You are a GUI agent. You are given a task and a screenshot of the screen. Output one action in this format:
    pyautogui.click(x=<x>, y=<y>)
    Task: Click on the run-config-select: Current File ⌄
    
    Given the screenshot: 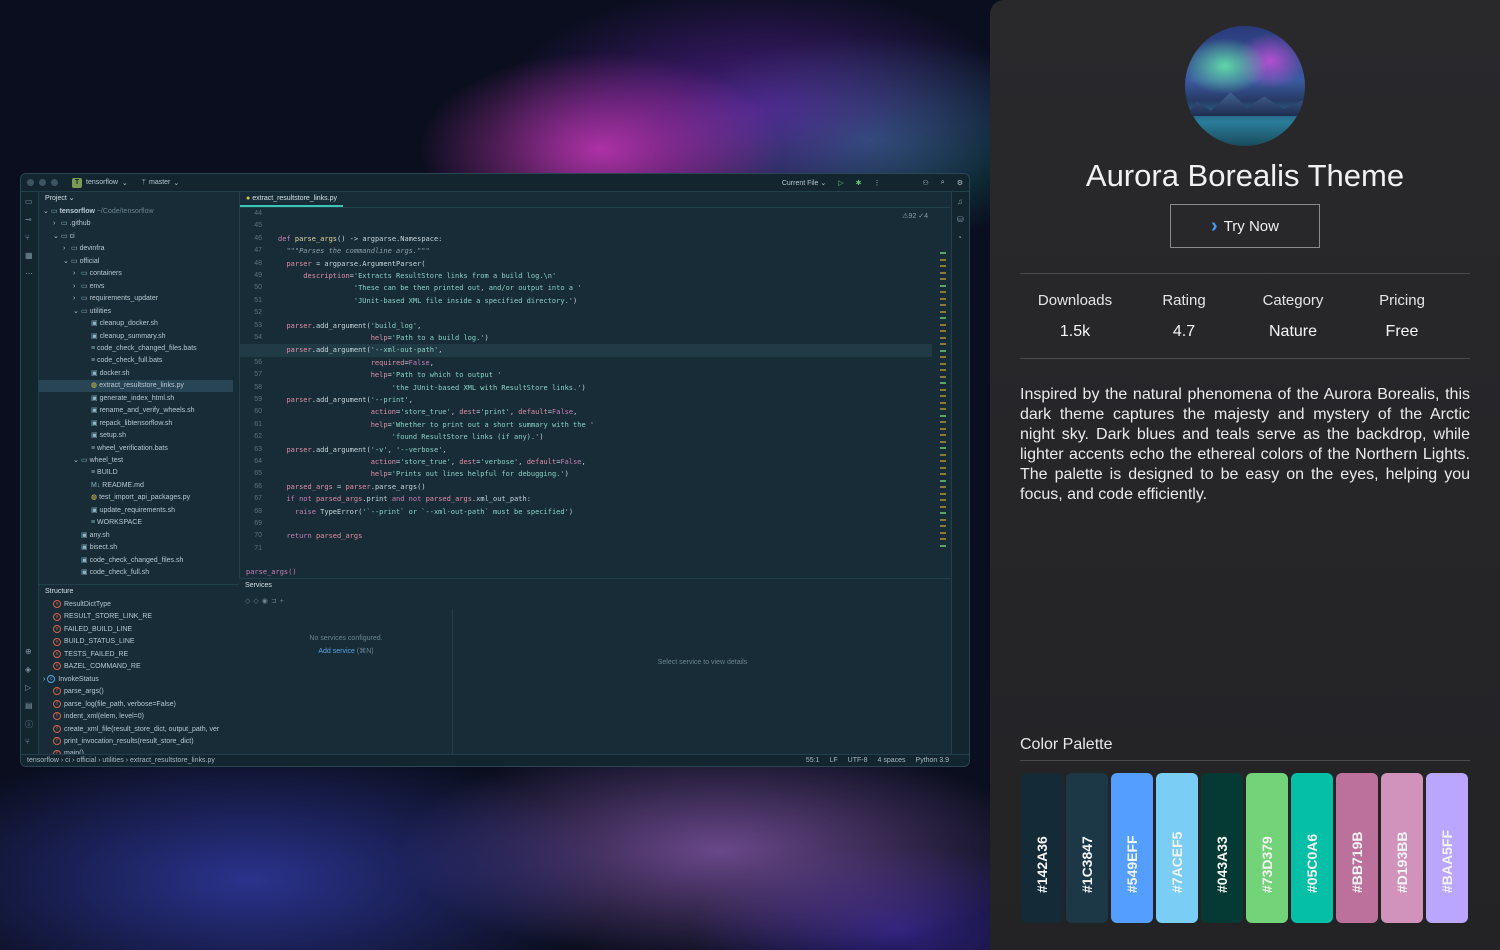 What is the action you would take?
    pyautogui.click(x=804, y=183)
    